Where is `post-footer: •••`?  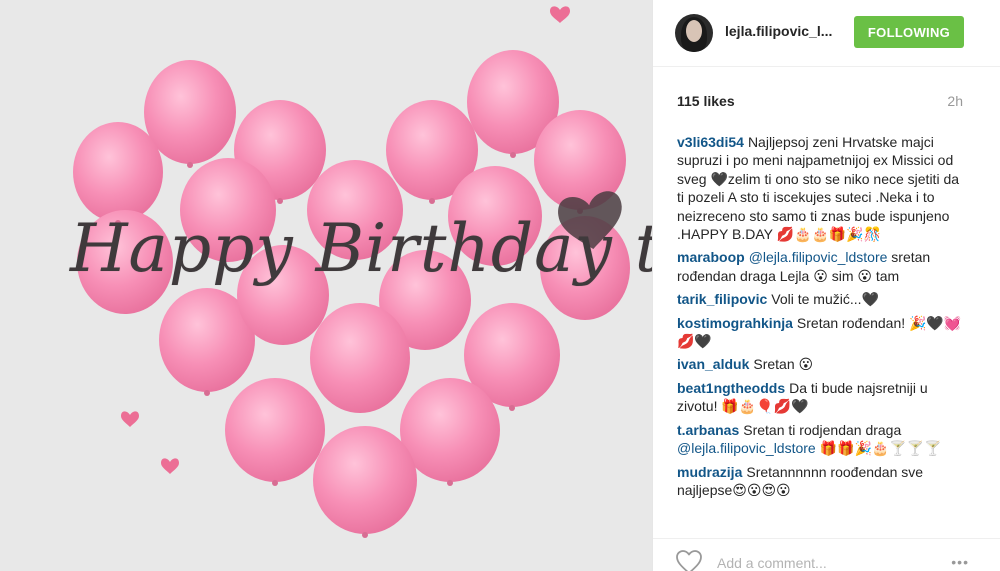
post-footer: ••• is located at coordinates (826, 554).